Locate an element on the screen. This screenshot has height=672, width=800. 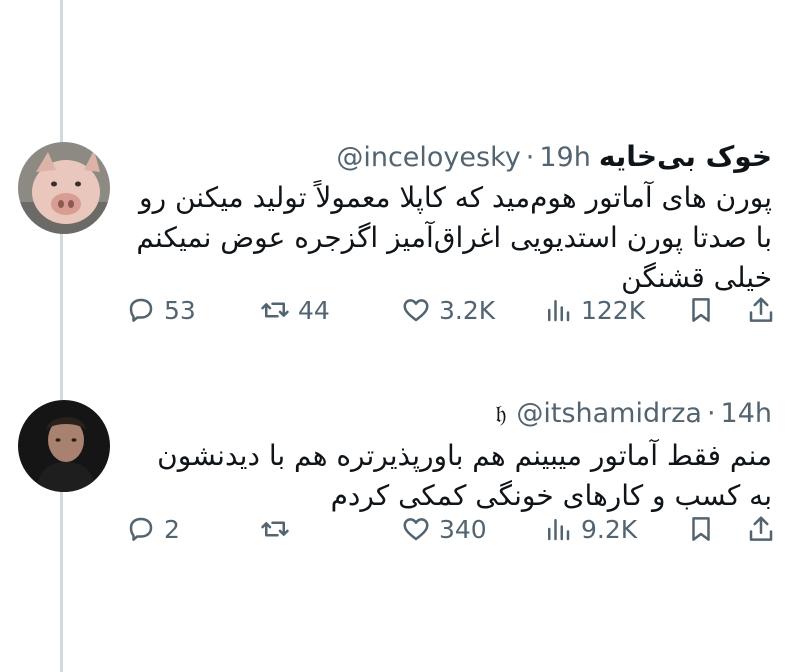
timestamp: 14h is located at coordinates (746, 413).